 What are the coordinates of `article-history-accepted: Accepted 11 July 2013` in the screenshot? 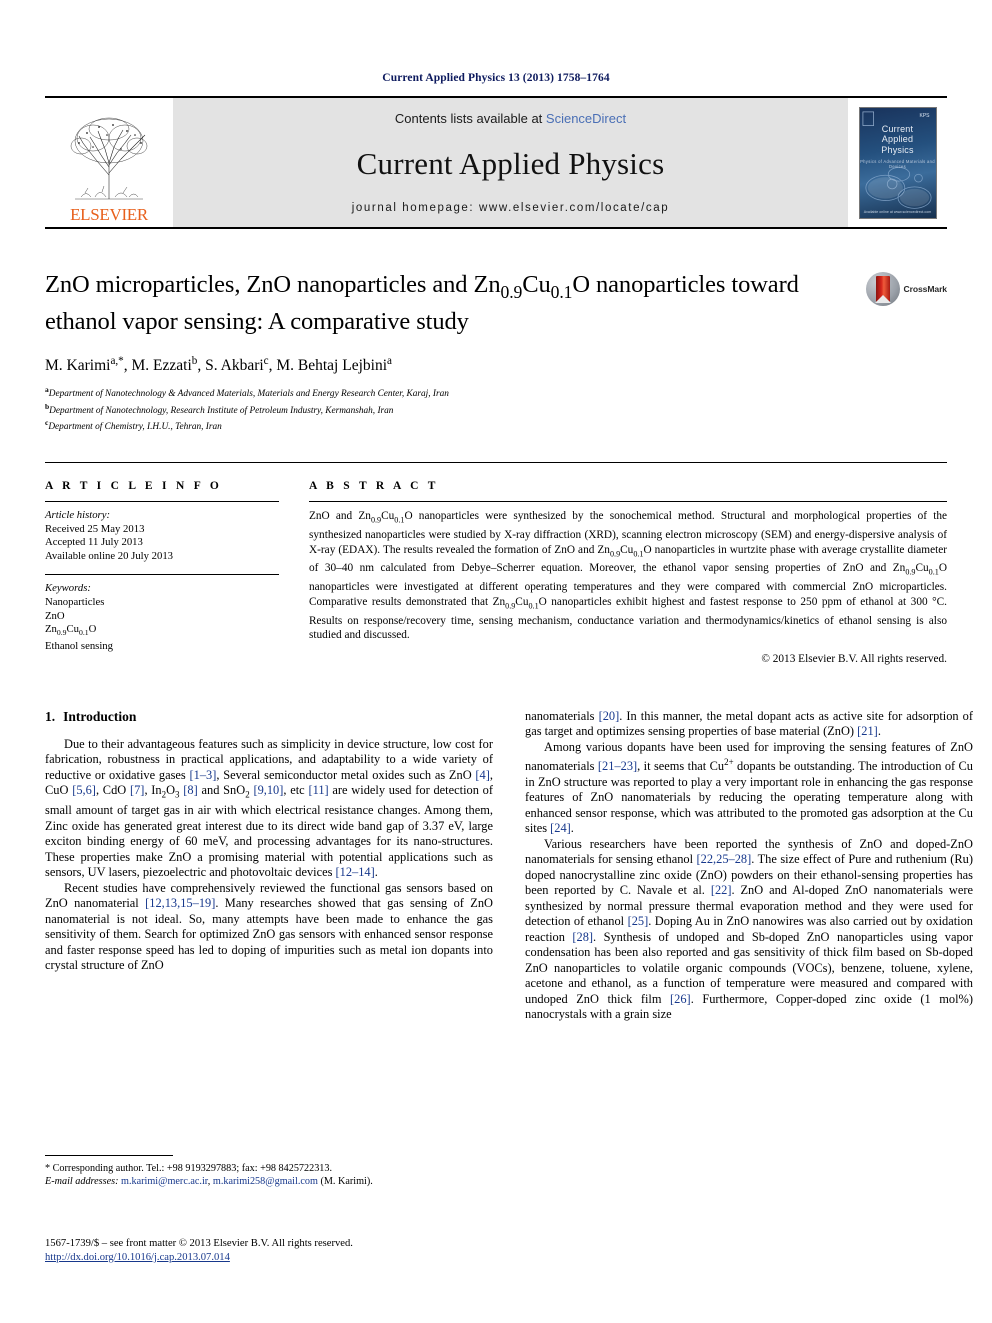 It's located at (94, 542).